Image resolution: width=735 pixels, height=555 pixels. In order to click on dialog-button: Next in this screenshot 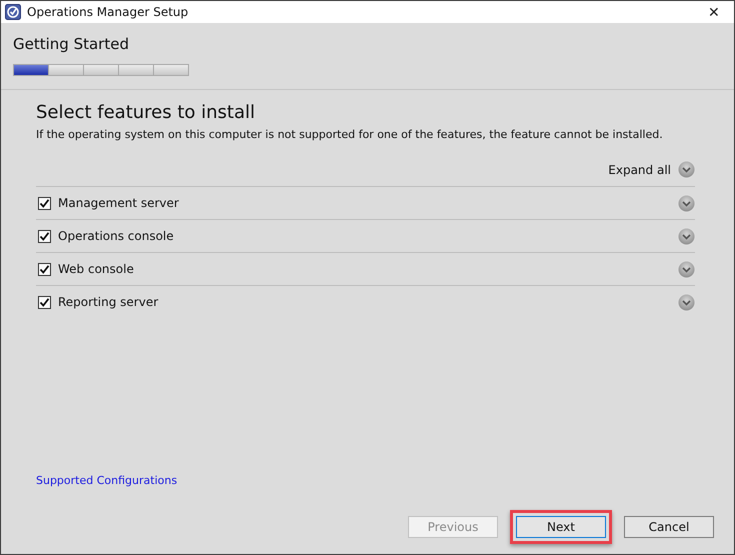, I will do `click(561, 527)`.